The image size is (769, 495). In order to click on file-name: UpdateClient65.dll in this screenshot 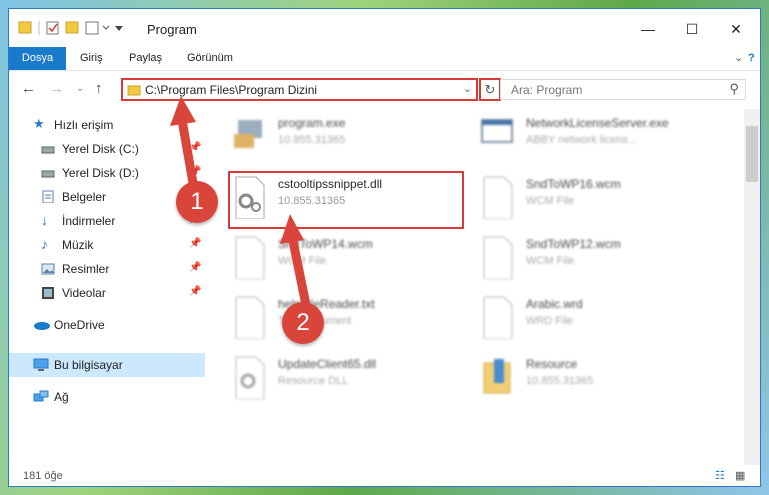, I will do `click(327, 364)`.